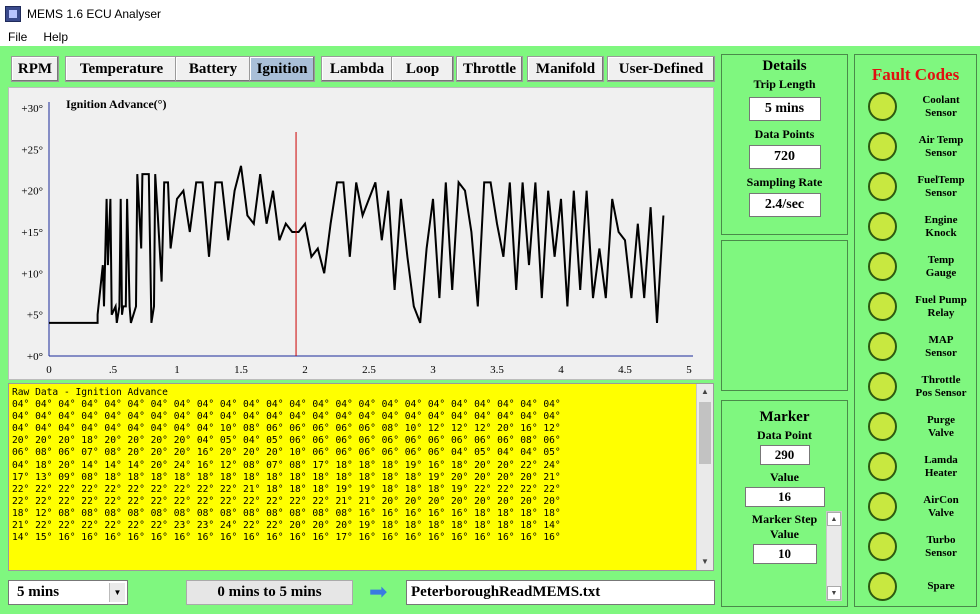 This screenshot has width=980, height=614. Describe the element at coordinates (941, 340) in the screenshot. I see `fault-label: MAP` at that location.